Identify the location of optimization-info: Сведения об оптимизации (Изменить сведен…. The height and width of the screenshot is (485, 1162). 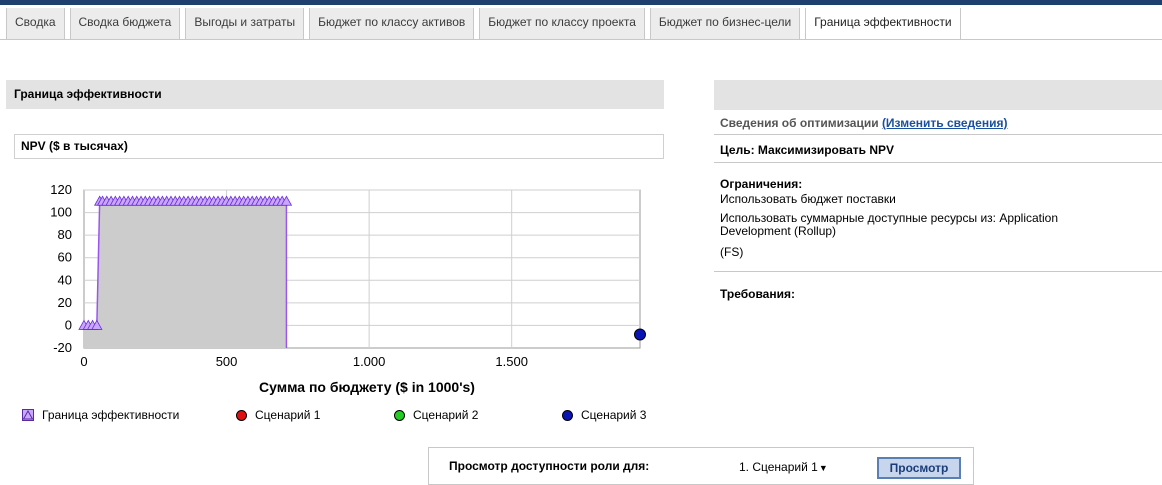
(863, 123).